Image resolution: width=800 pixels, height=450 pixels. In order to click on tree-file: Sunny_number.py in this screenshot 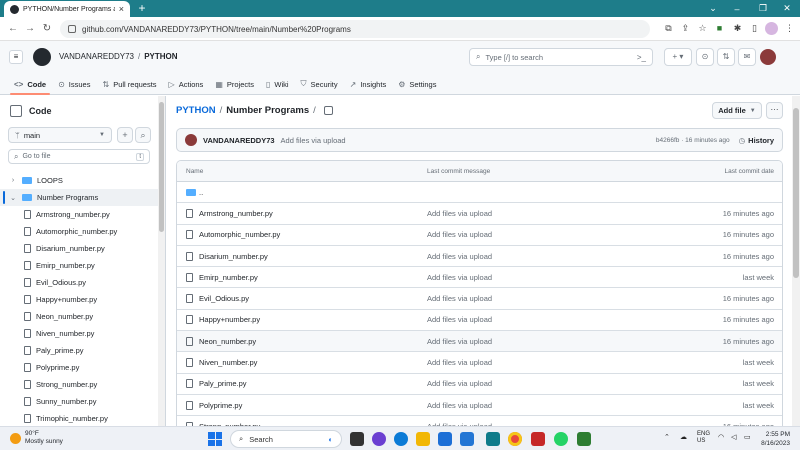, I will do `click(79, 401)`.